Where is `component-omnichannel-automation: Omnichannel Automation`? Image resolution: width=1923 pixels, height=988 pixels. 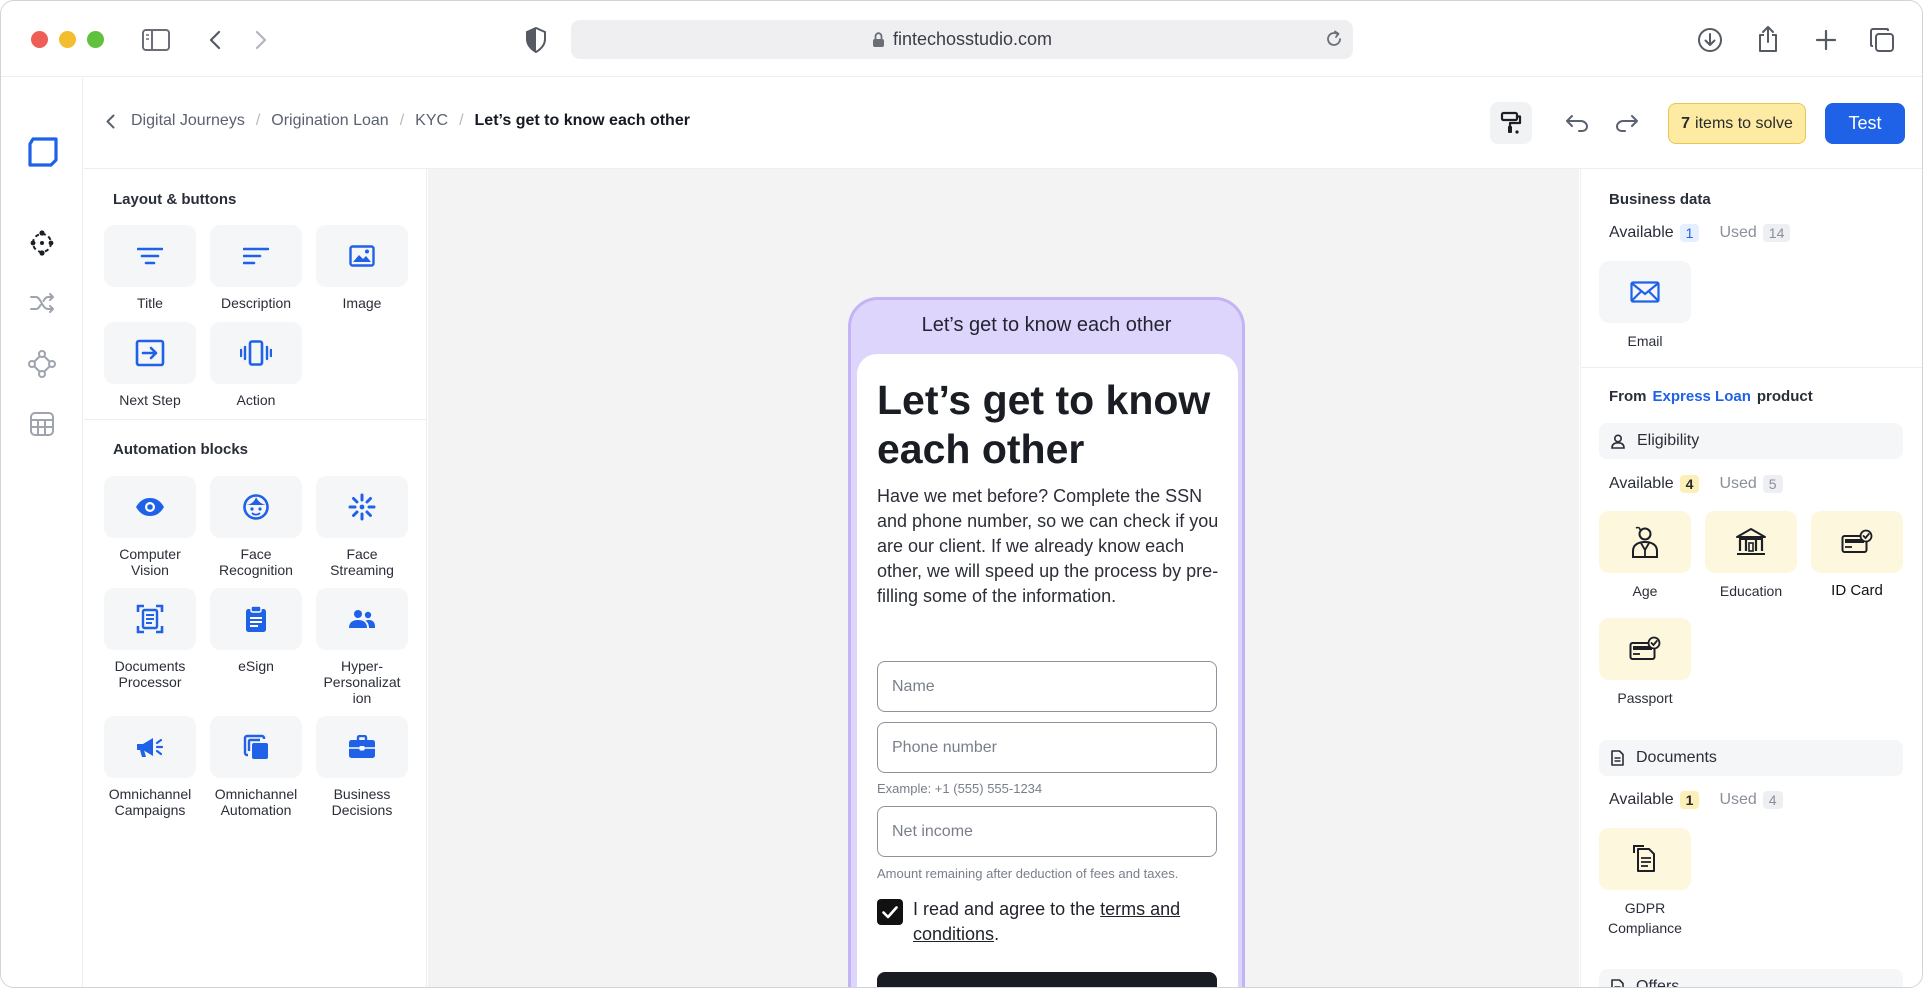
component-omnichannel-automation: Omnichannel Automation is located at coordinates (256, 767).